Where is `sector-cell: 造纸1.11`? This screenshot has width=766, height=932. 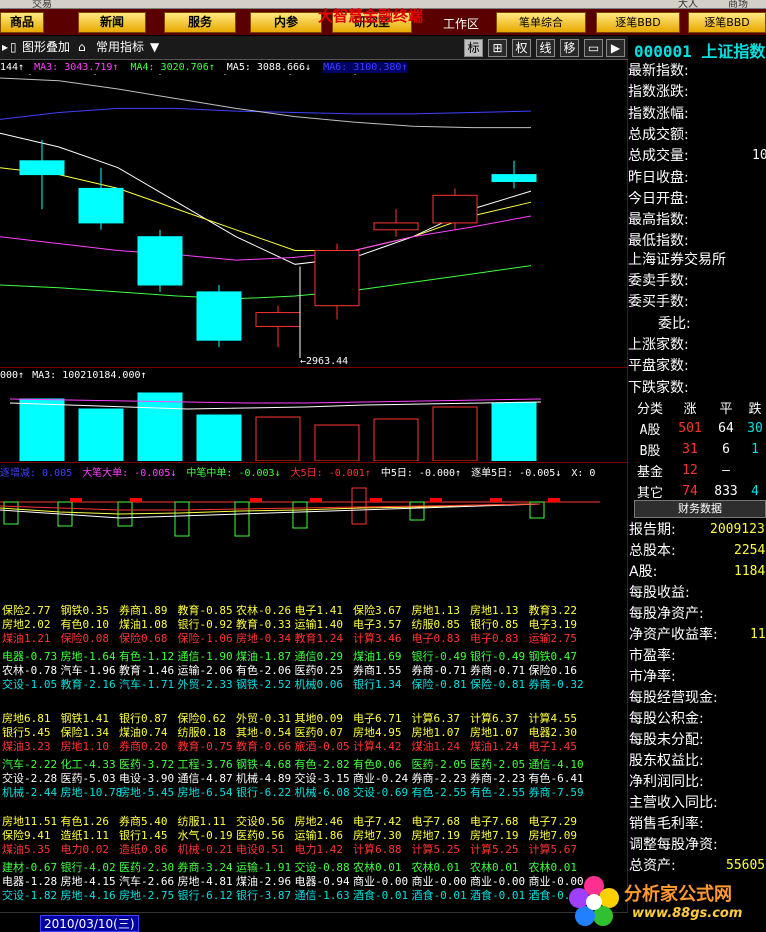
sector-cell: 造纸1.11 is located at coordinates (85, 835).